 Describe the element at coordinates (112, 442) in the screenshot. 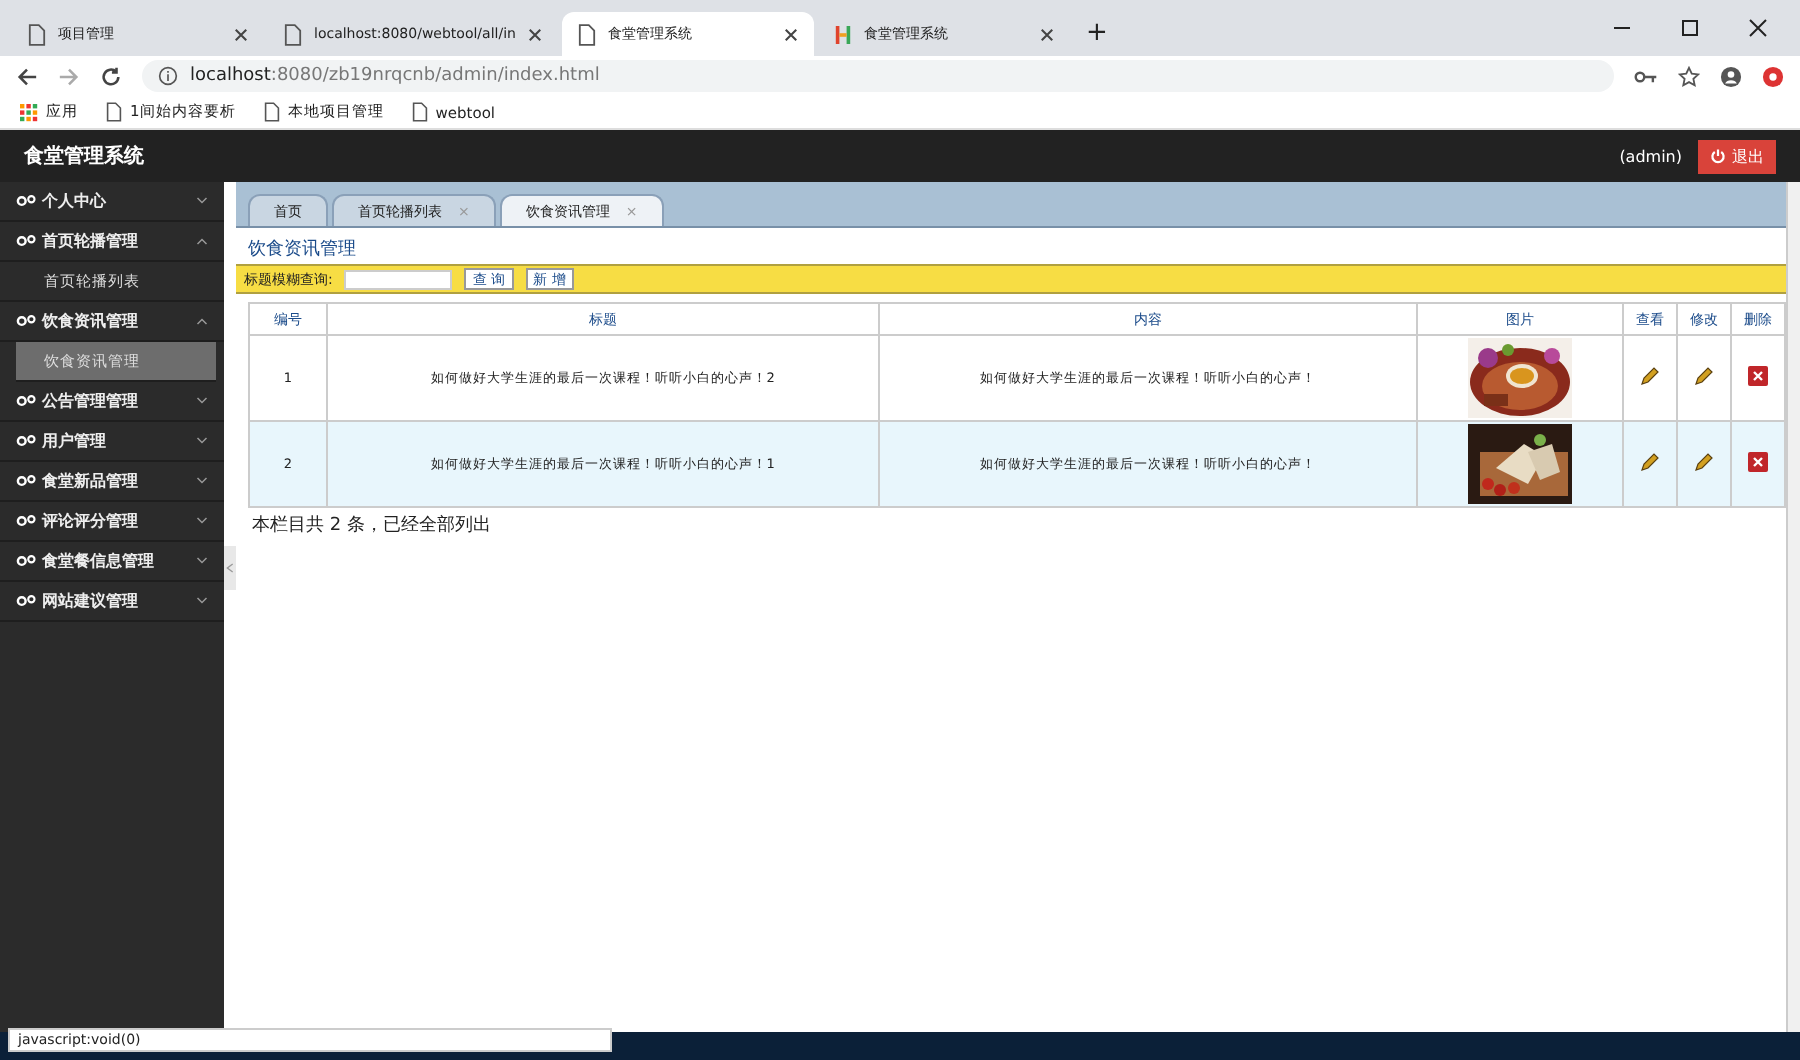

I see `sidebar-item: 用户管理` at that location.